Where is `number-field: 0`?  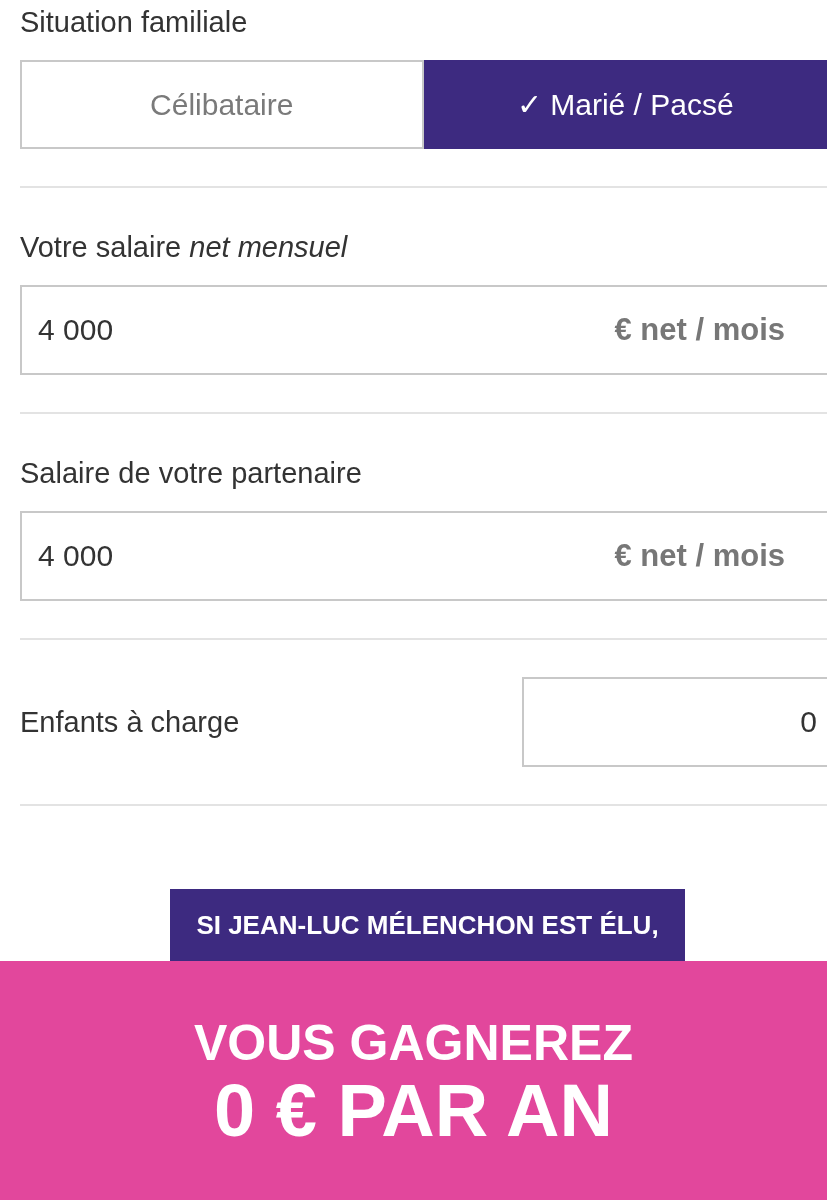 number-field: 0 is located at coordinates (674, 722).